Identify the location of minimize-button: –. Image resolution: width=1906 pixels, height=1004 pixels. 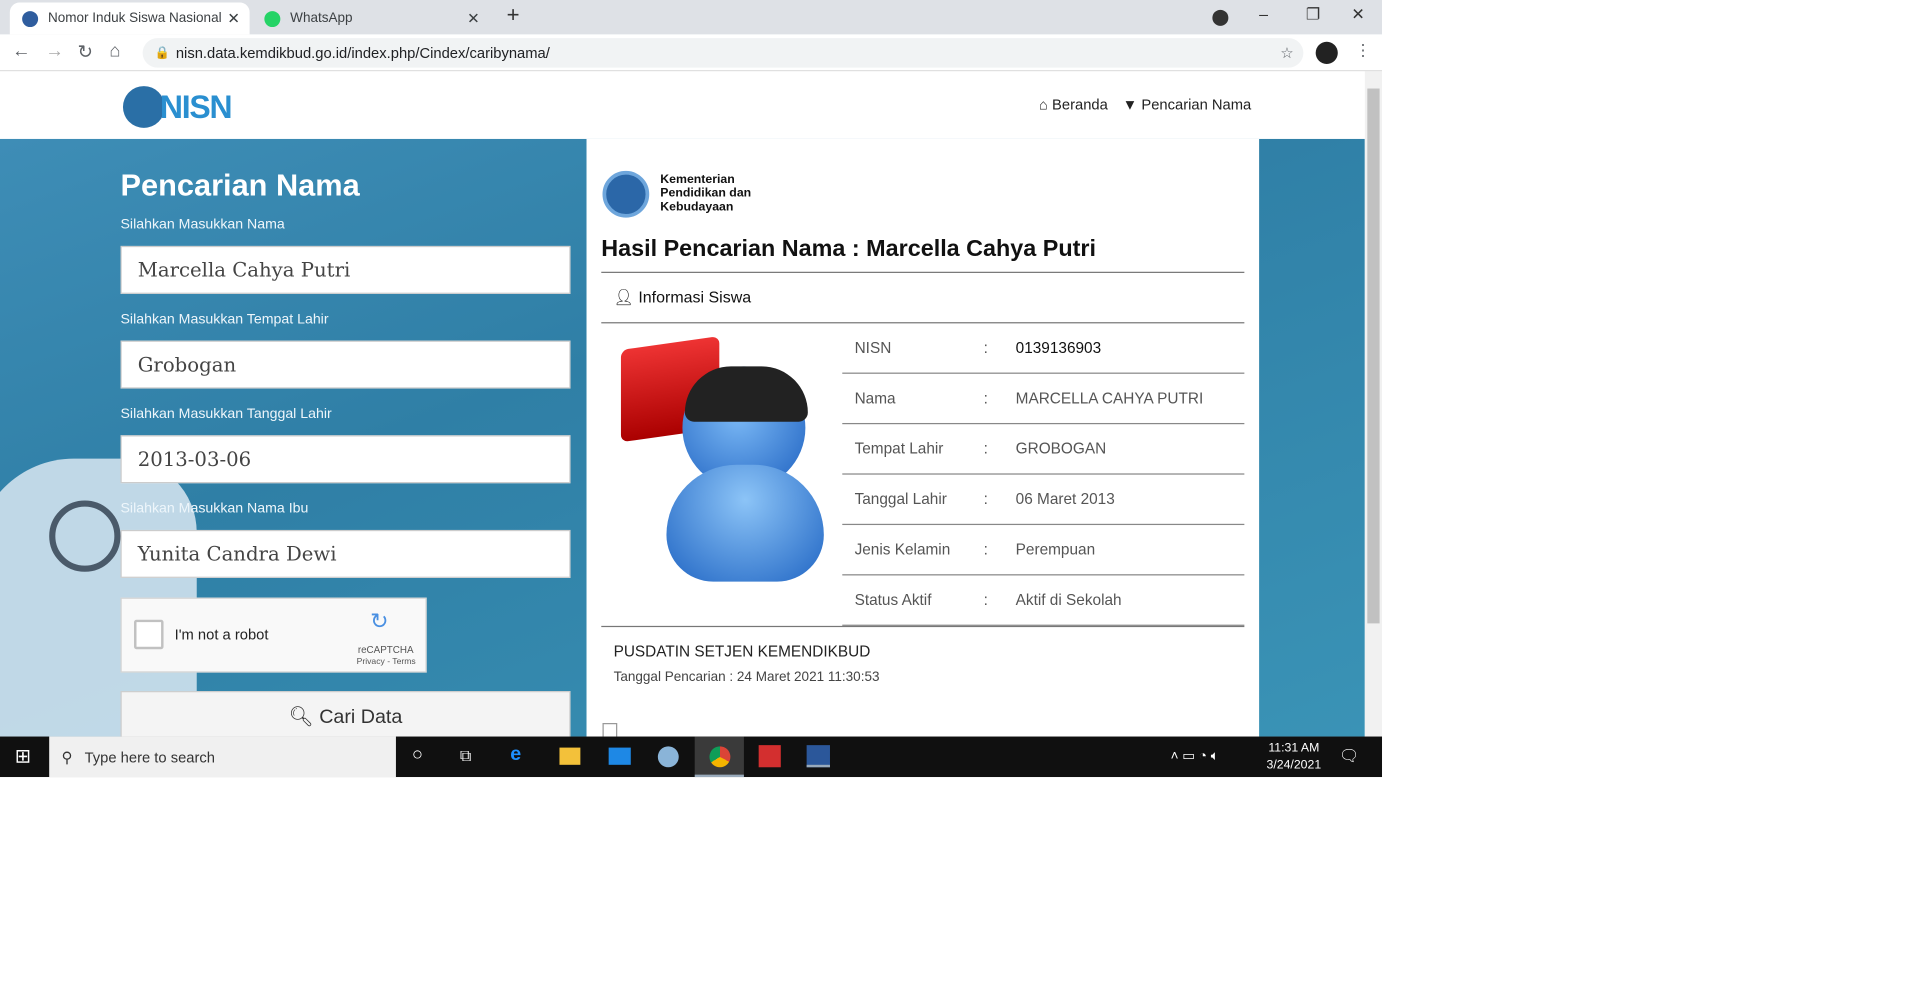
(1263, 14).